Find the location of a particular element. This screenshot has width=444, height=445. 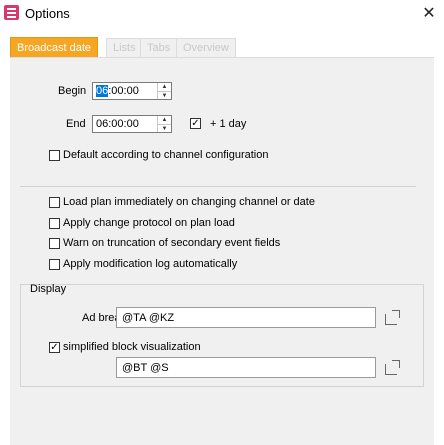

begin-time-spinner: 06:00:00 ▲ ▼ is located at coordinates (132, 91).